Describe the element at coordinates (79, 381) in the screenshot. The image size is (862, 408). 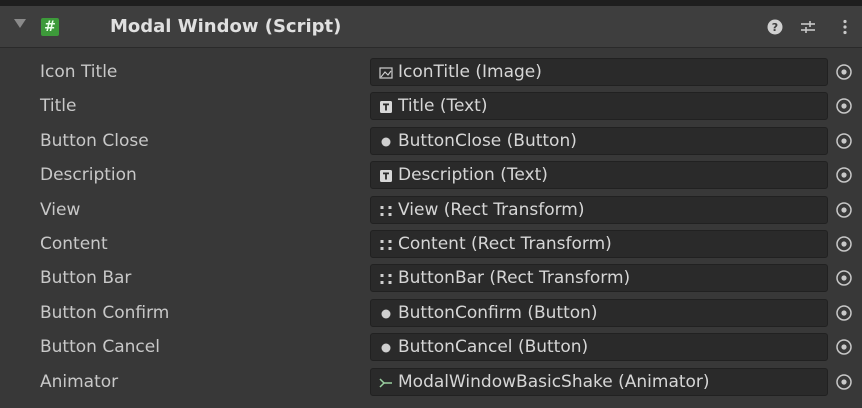
I see `field-label: Animator` at that location.